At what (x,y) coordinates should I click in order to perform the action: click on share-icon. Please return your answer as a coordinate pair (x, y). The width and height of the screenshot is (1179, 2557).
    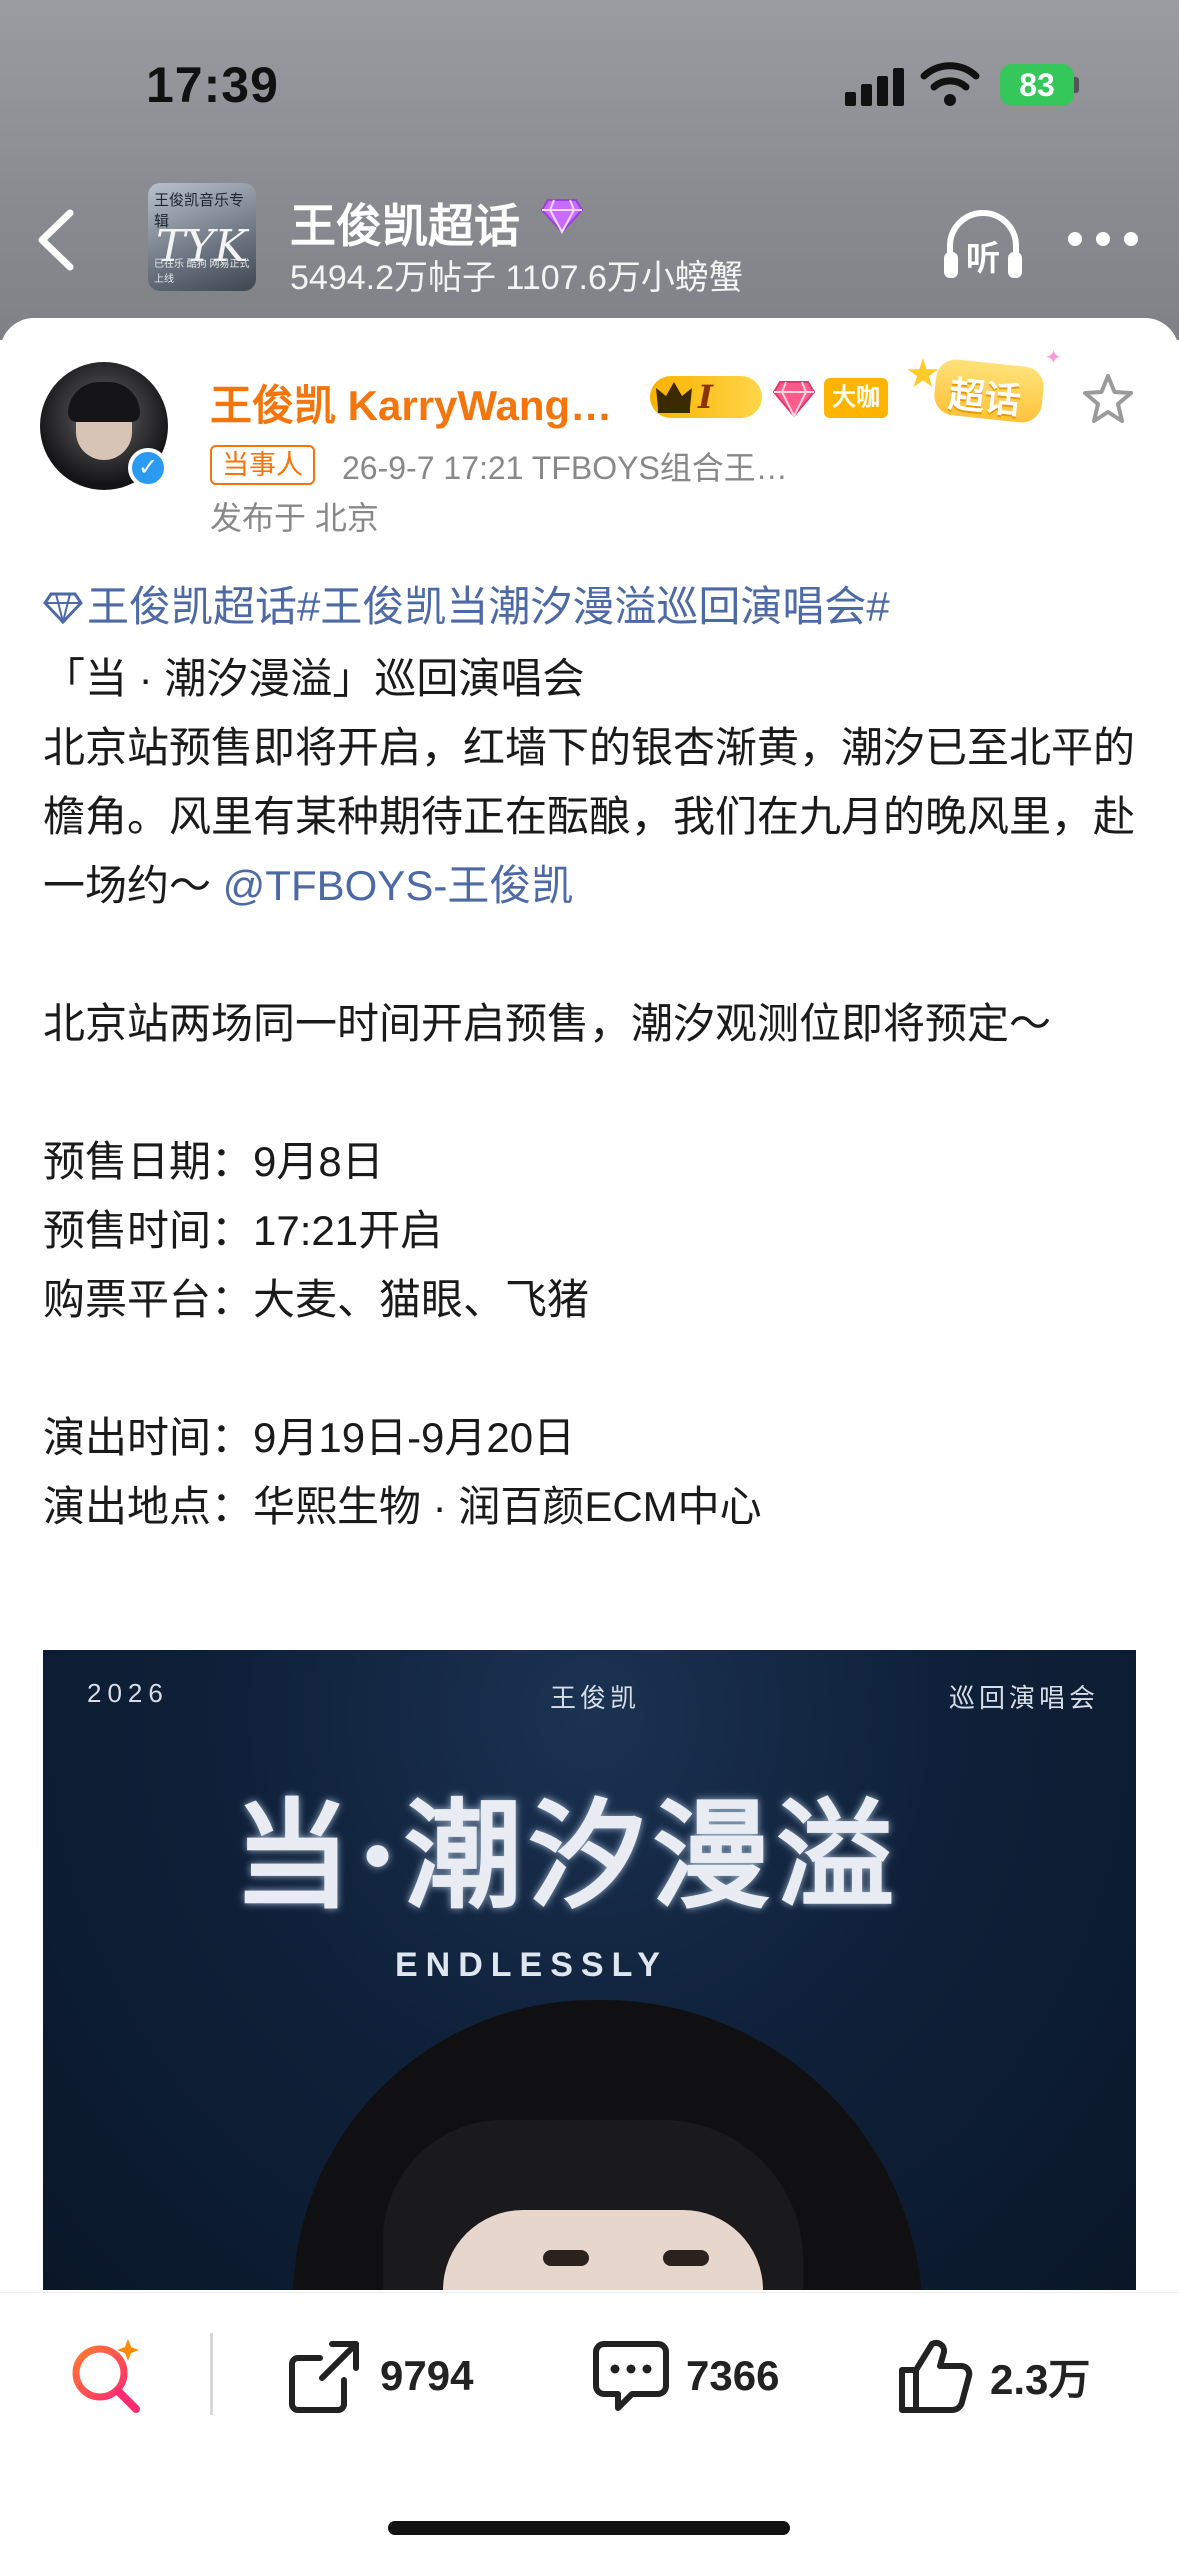
    Looking at the image, I should click on (324, 2377).